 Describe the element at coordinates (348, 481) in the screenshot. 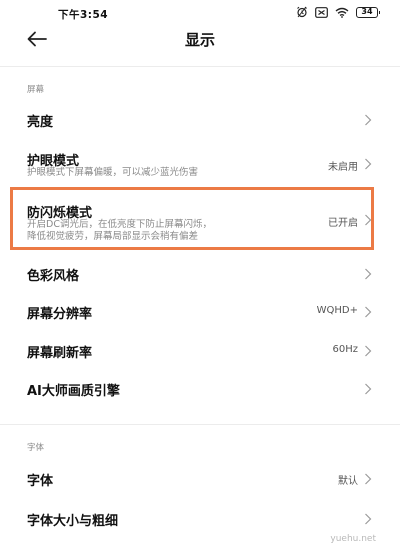

I see `setting-value: 默认` at that location.